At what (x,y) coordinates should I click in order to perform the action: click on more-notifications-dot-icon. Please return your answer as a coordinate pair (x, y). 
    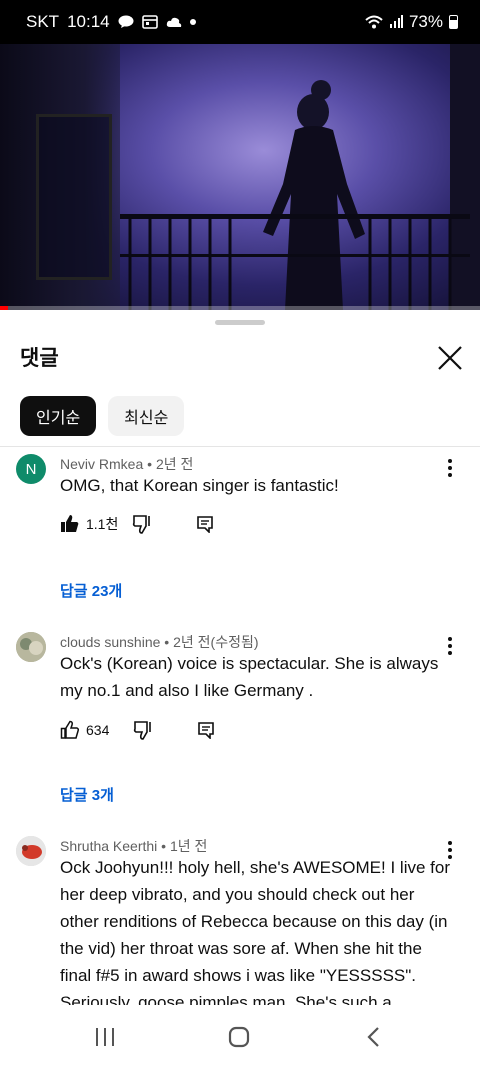
    Looking at the image, I should click on (192, 22).